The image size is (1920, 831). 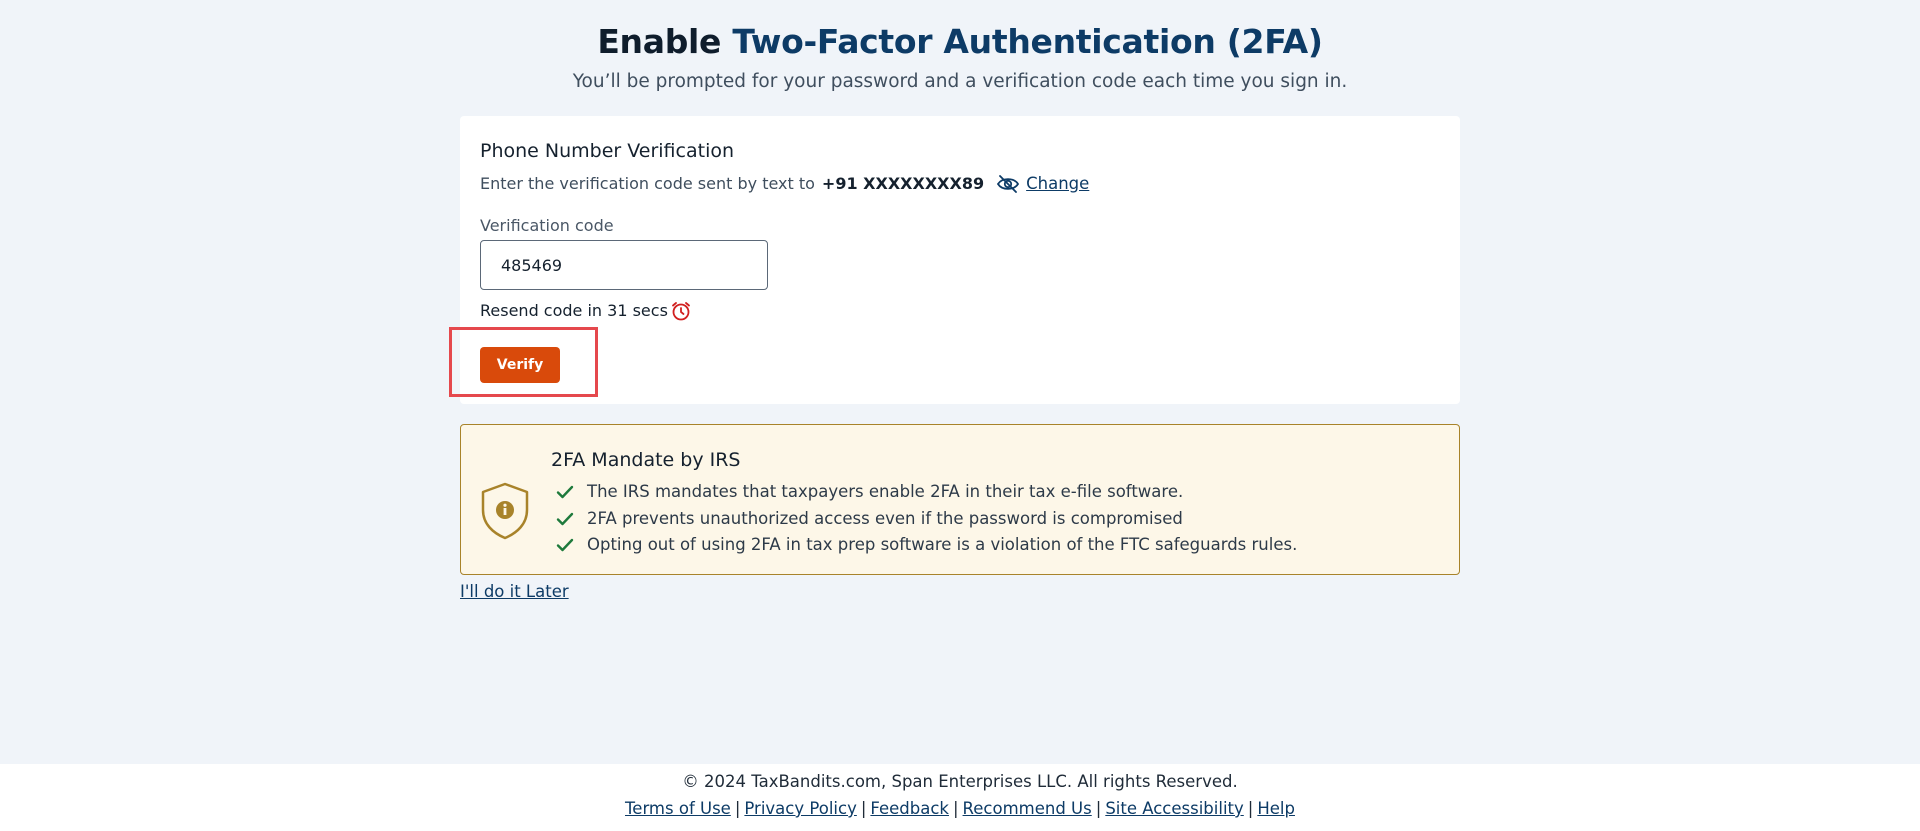 What do you see at coordinates (574, 310) in the screenshot?
I see `resend-text: Resend code in 31 secs` at bounding box center [574, 310].